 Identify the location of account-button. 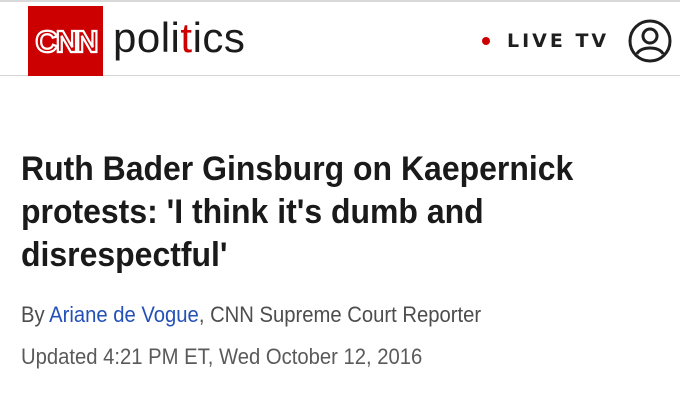
(650, 41).